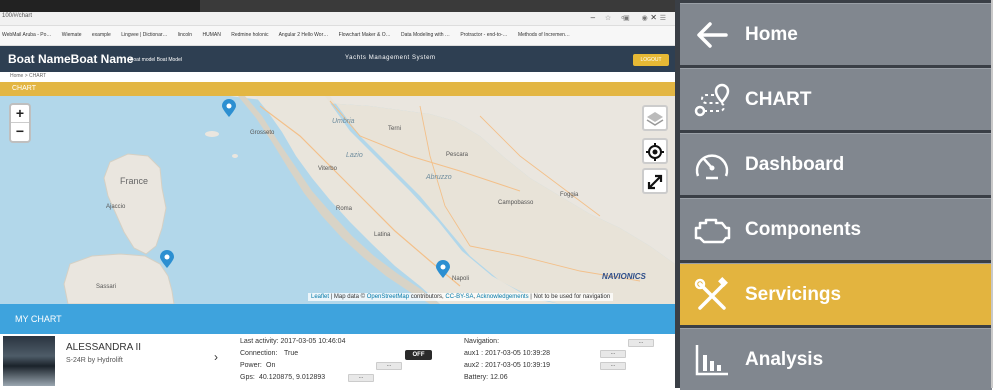 This screenshot has height=390, width=993. Describe the element at coordinates (211, 35) in the screenshot. I see `bookmark: HUMAN` at that location.